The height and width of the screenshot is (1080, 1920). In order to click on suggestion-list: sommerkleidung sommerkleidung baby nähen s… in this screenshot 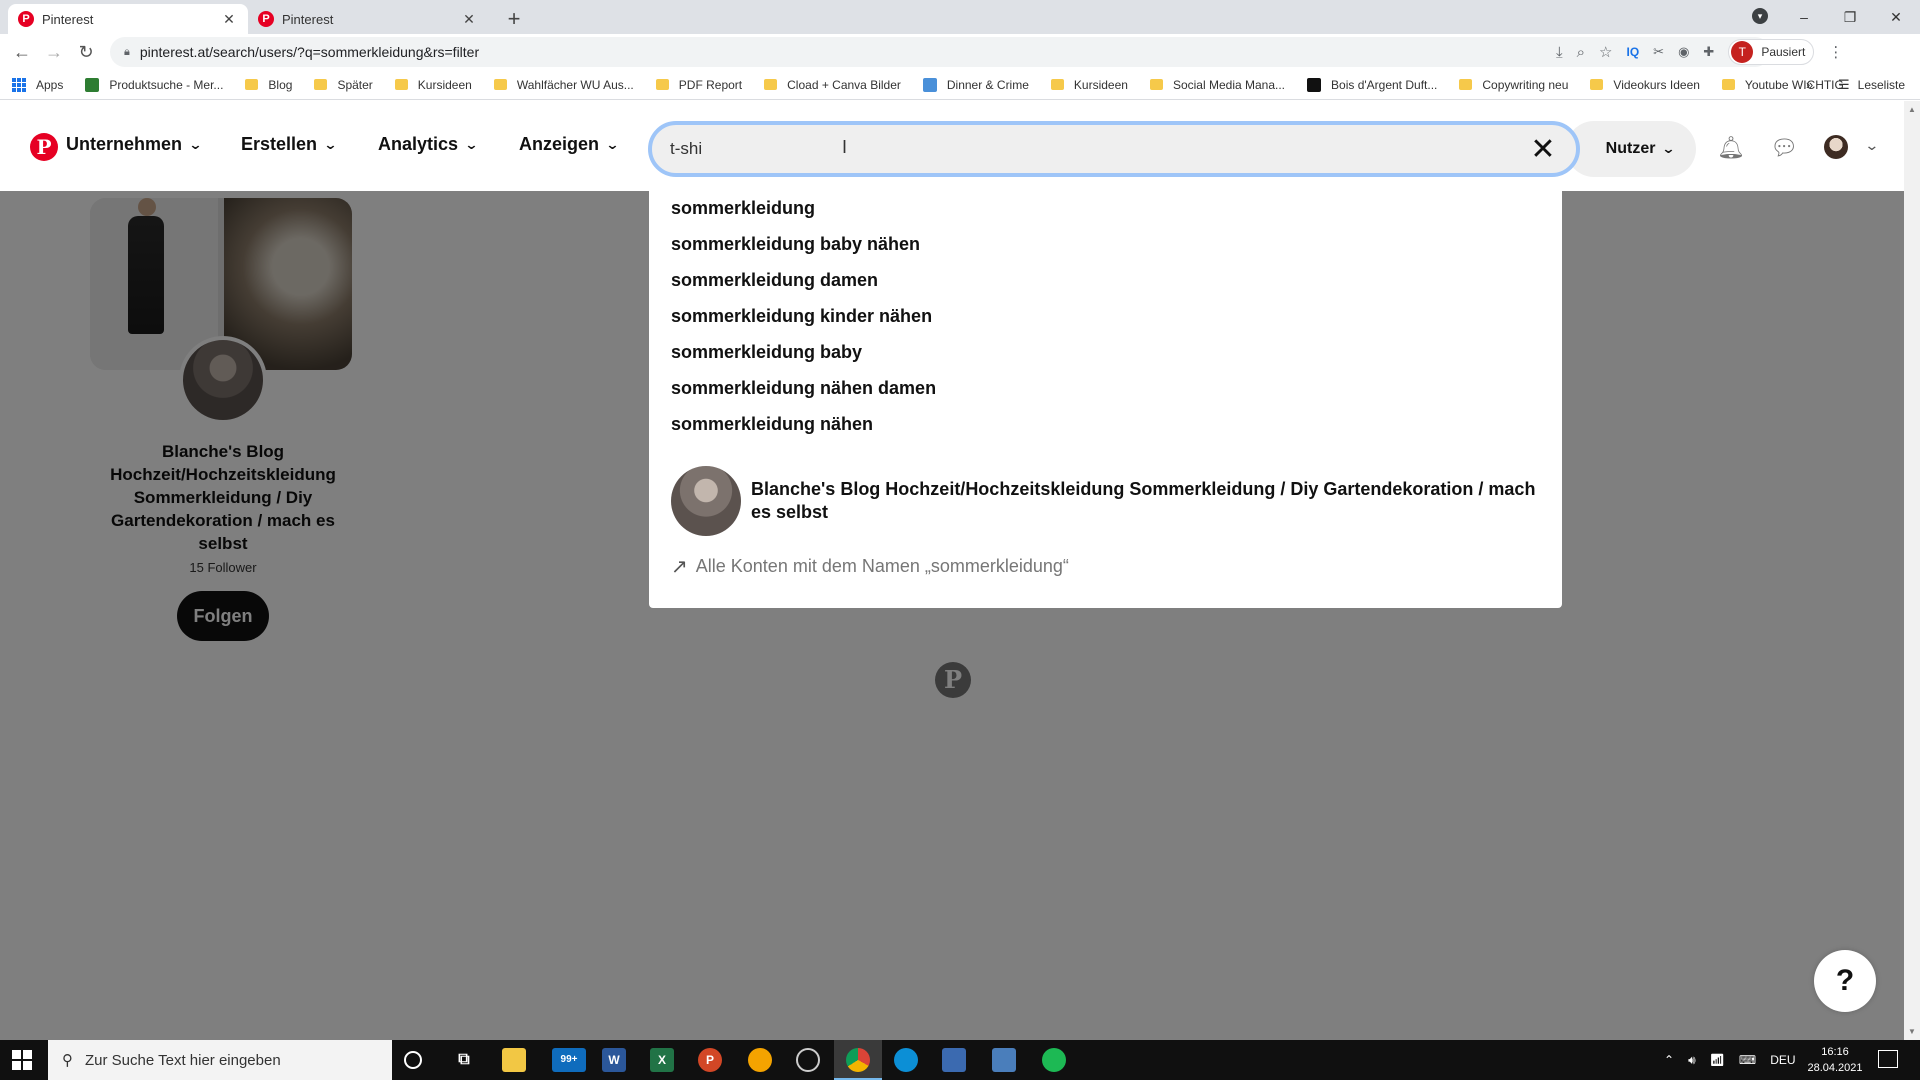, I will do `click(1105, 316)`.